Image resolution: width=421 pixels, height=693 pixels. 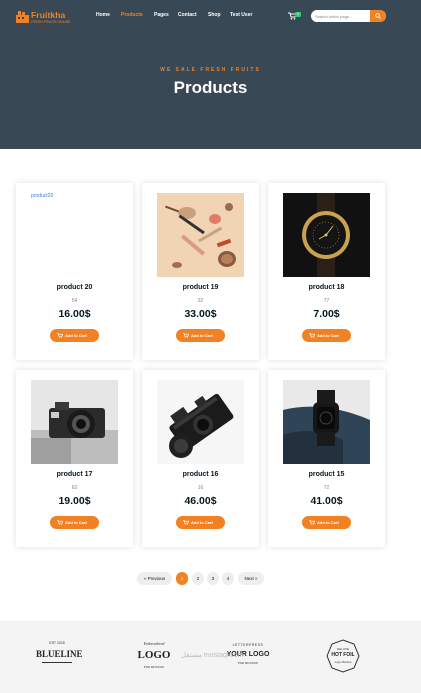 I want to click on product-card: product 16 16 46.00$ Add to Cart, so click(x=200, y=458).